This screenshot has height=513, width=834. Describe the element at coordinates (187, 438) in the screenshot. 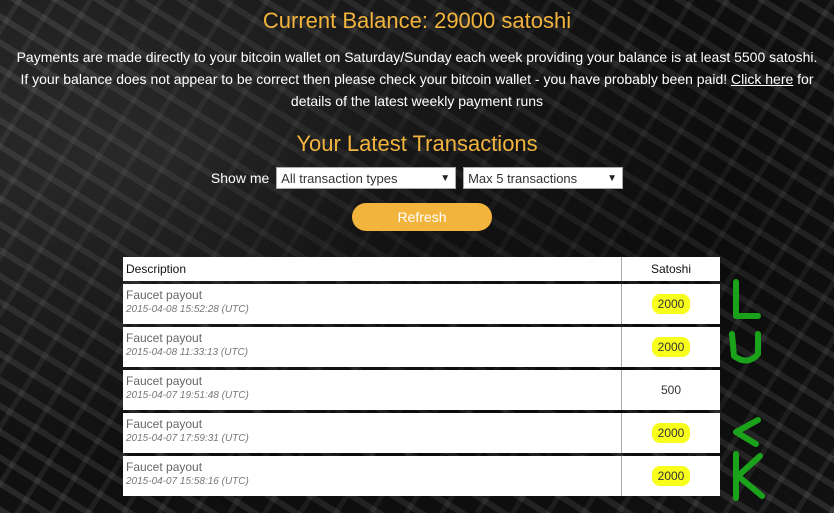

I see `transaction-date: 2015-04-07 17:59:31 (UTC)` at that location.